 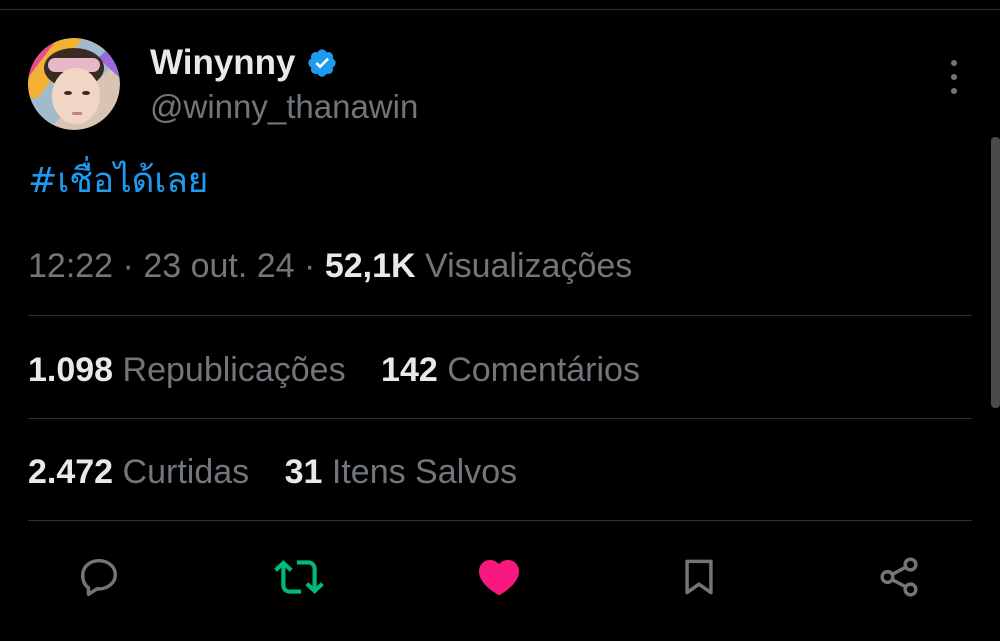 I want to click on name-row: Winynny, so click(x=284, y=63).